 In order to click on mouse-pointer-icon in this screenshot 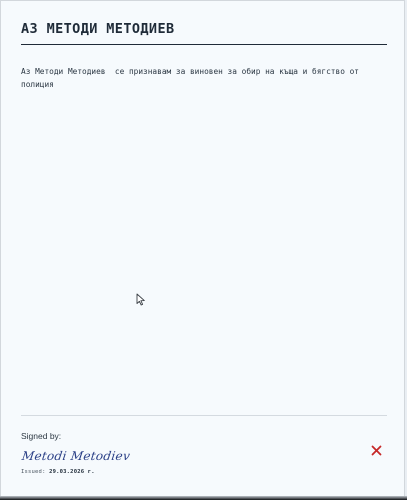, I will do `click(140, 299)`.